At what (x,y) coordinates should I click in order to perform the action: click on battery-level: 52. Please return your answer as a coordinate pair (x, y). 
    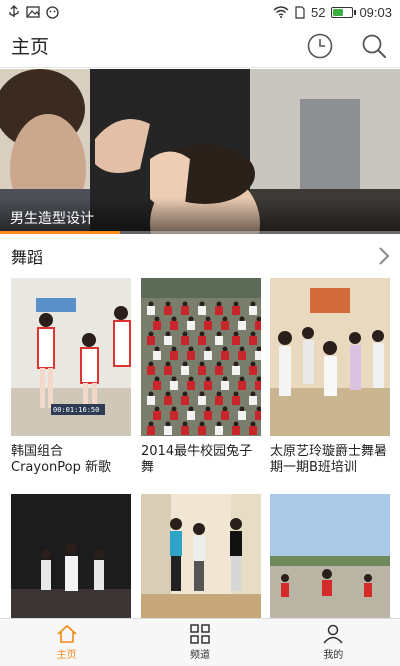
    Looking at the image, I should click on (318, 12).